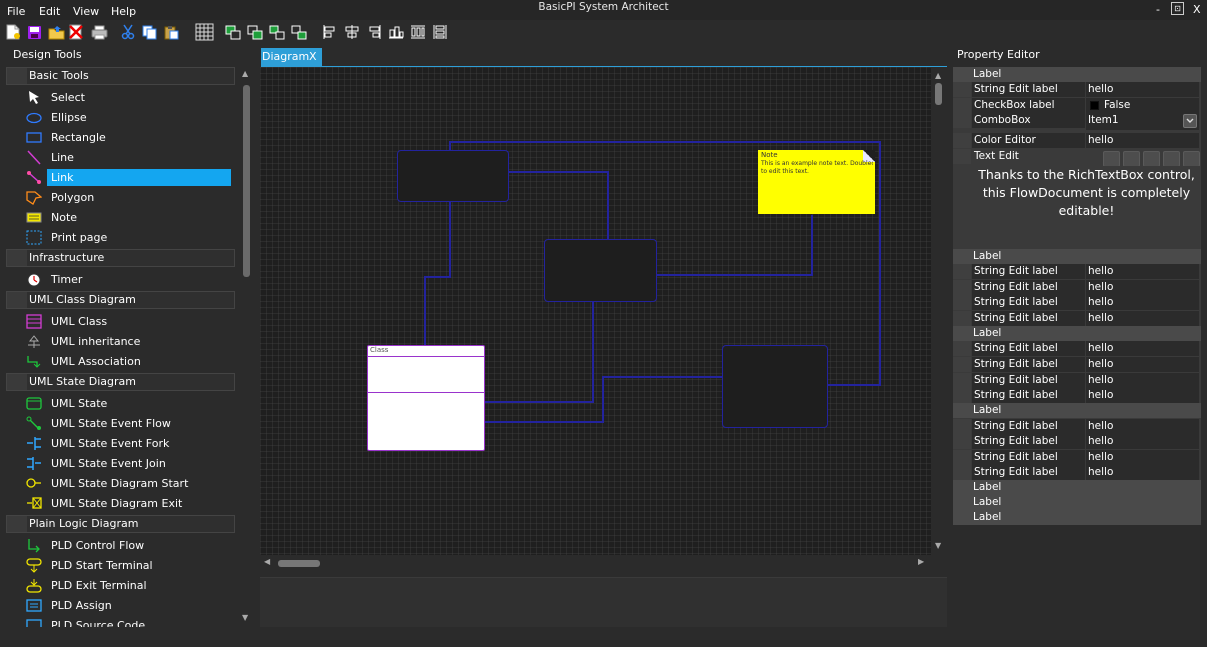  What do you see at coordinates (127, 137) in the screenshot?
I see `tool-rectangle: Rectangle` at bounding box center [127, 137].